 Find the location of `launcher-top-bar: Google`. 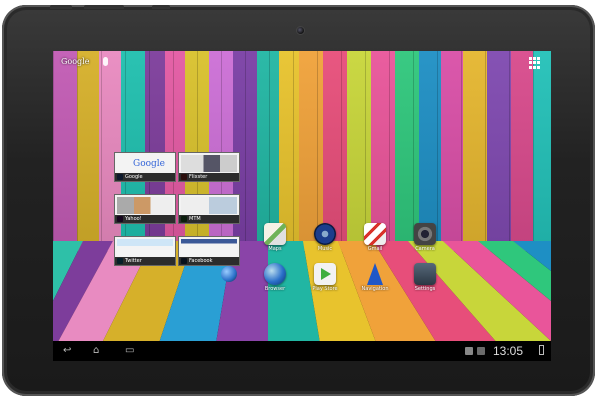

launcher-top-bar: Google is located at coordinates (302, 62).